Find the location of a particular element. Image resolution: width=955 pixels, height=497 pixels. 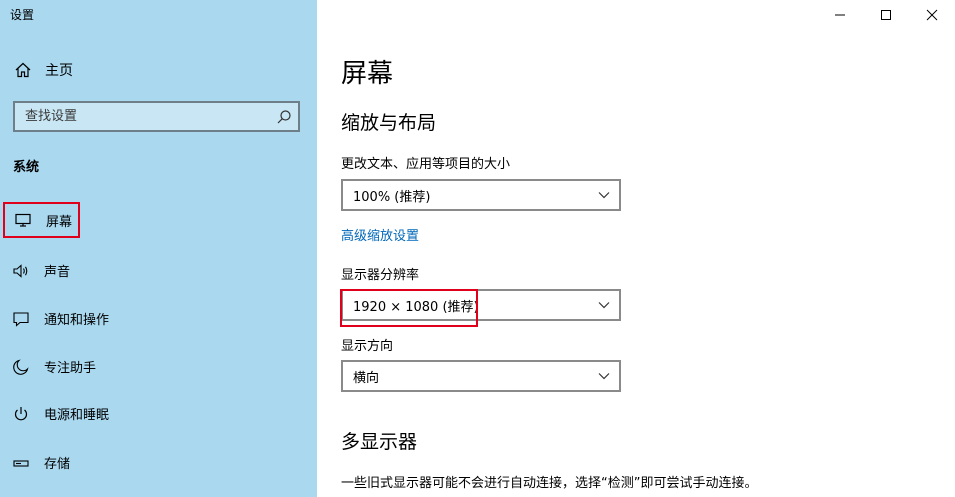

search-input is located at coordinates (145, 116).